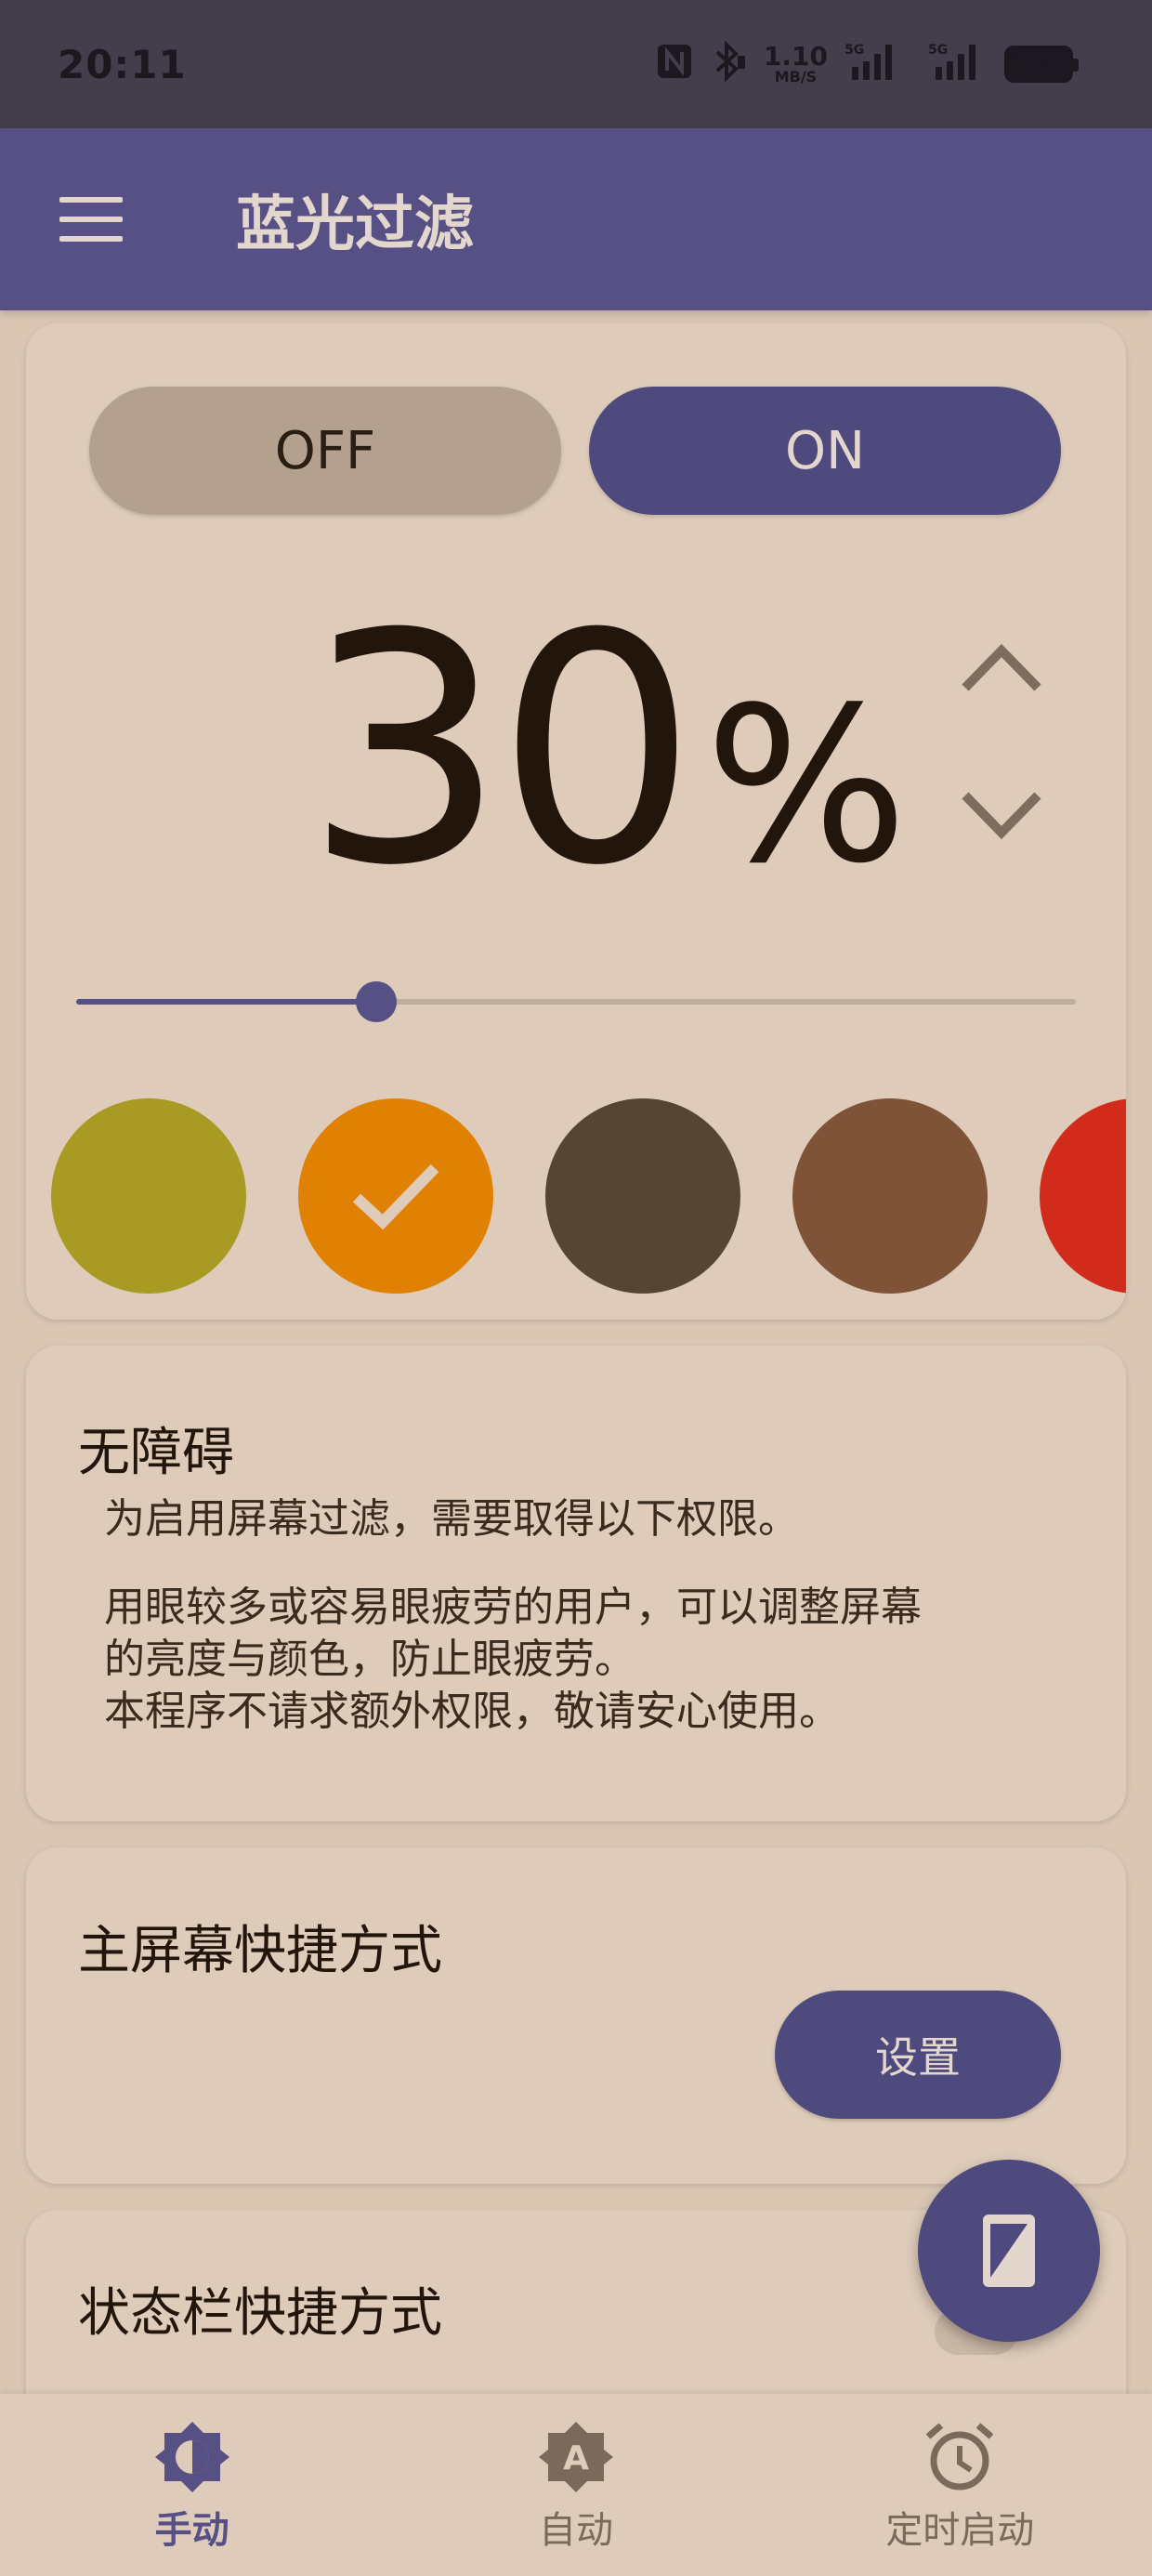 Image resolution: width=1152 pixels, height=2576 pixels. I want to click on signal1-label: 5G, so click(854, 50).